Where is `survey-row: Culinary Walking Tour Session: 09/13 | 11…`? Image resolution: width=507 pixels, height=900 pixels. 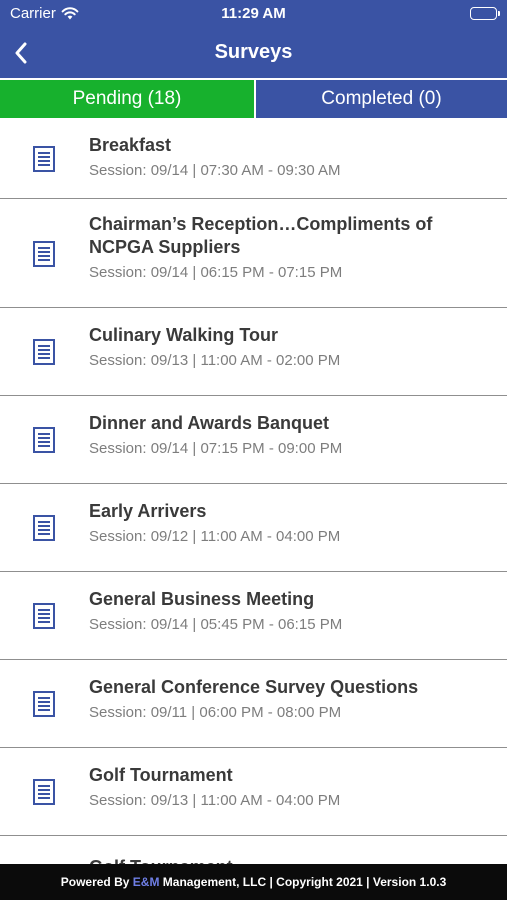
survey-row: Culinary Walking Tour Session: 09/13 | 11… is located at coordinates (253, 352).